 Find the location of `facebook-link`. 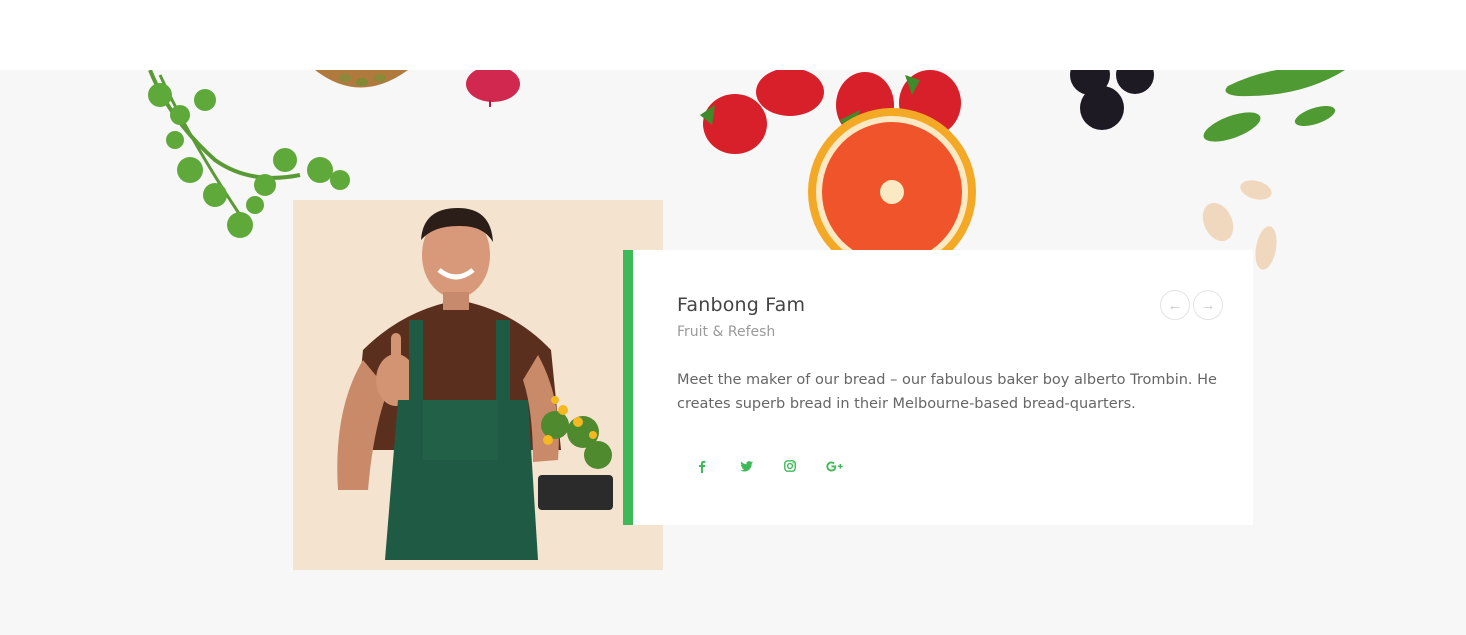

facebook-link is located at coordinates (702, 466).